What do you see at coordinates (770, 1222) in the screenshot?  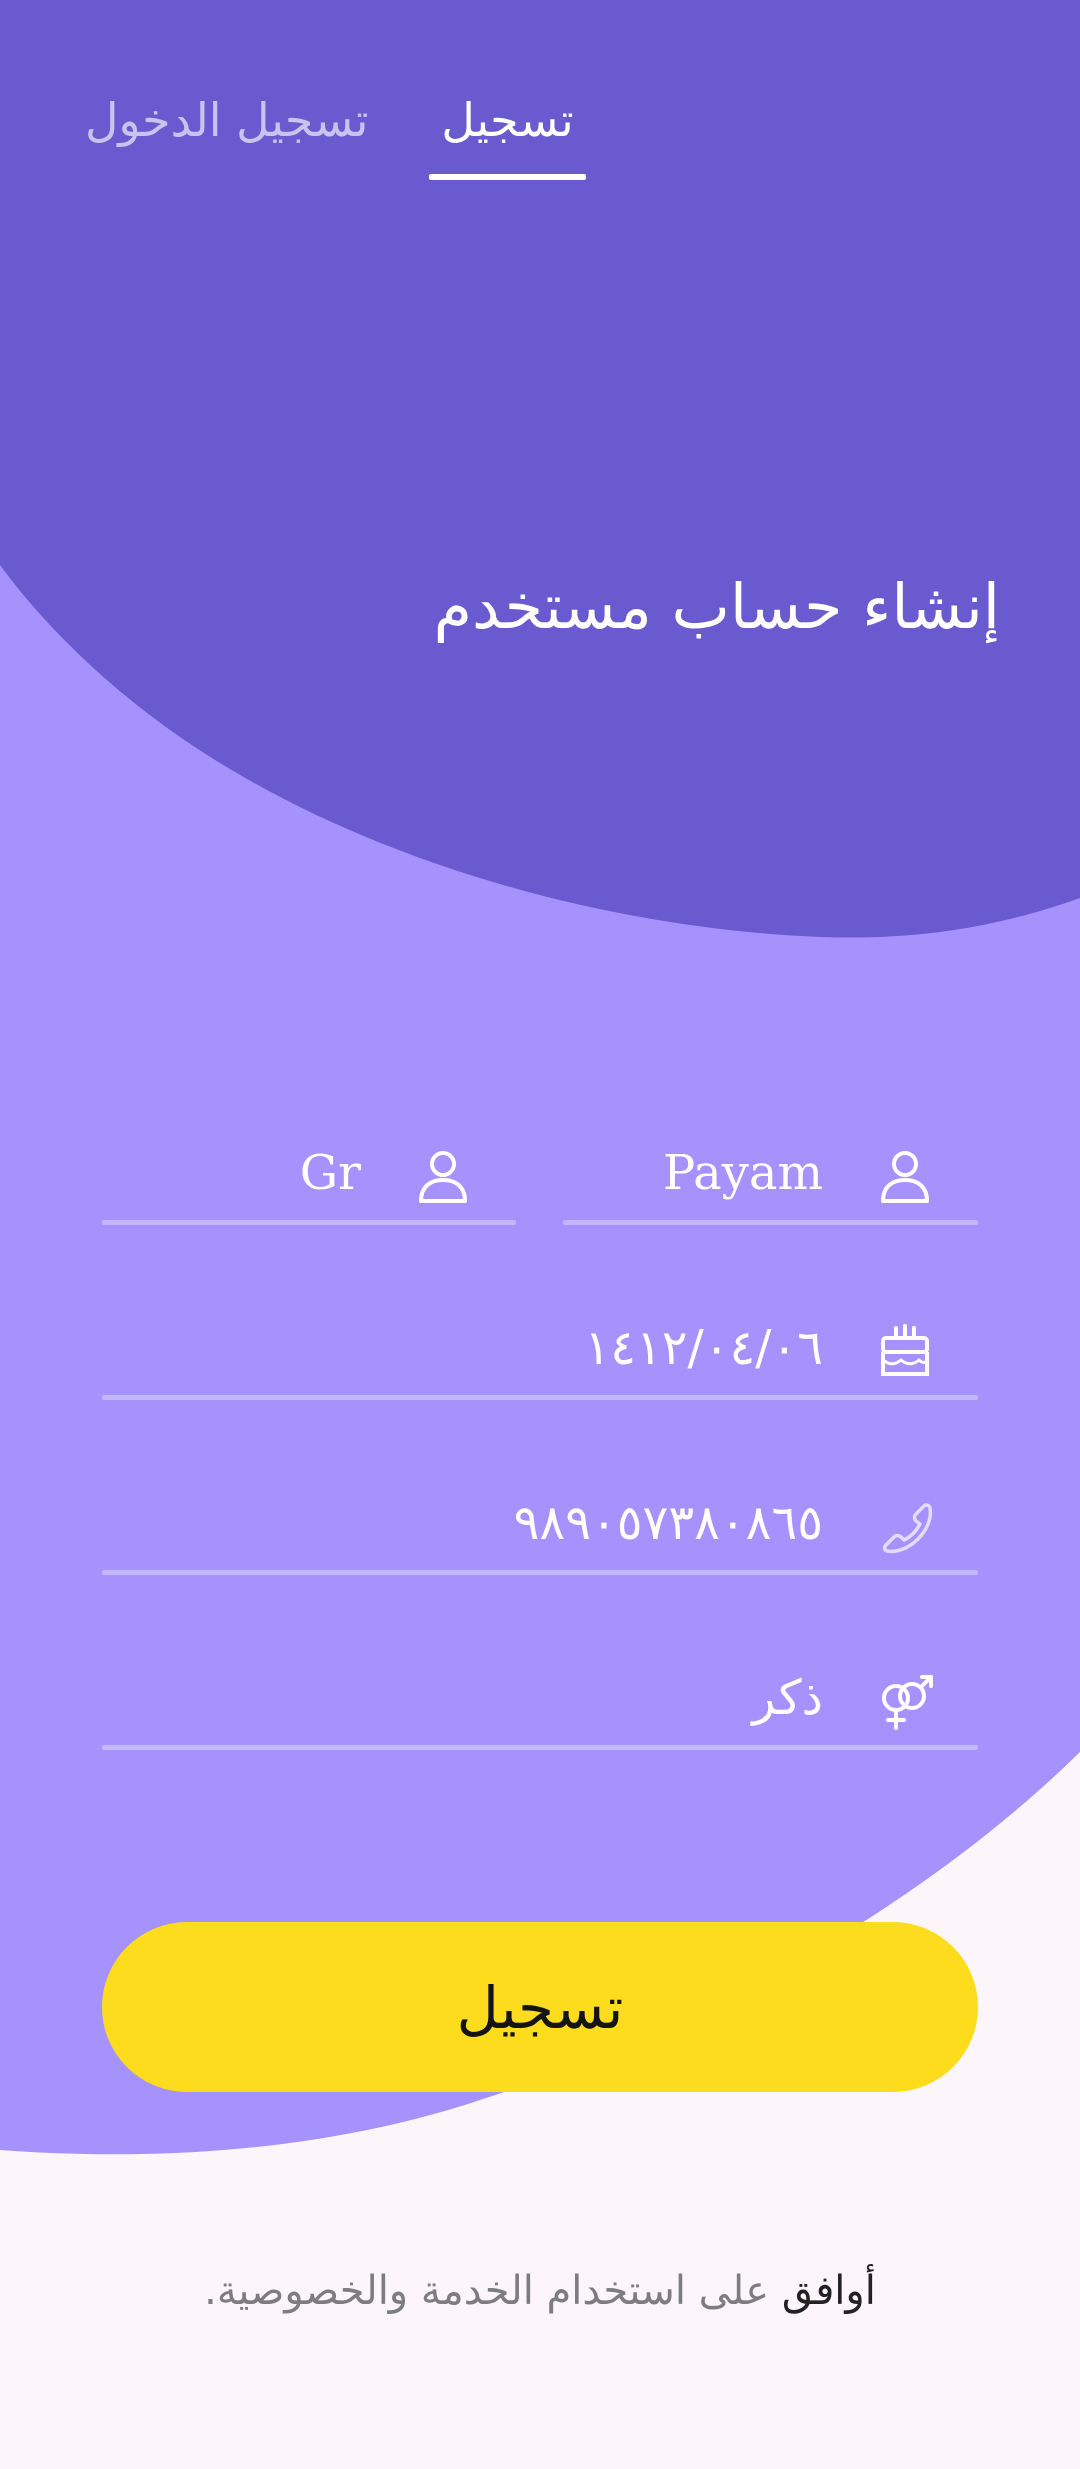 I see `first-name-underline` at bounding box center [770, 1222].